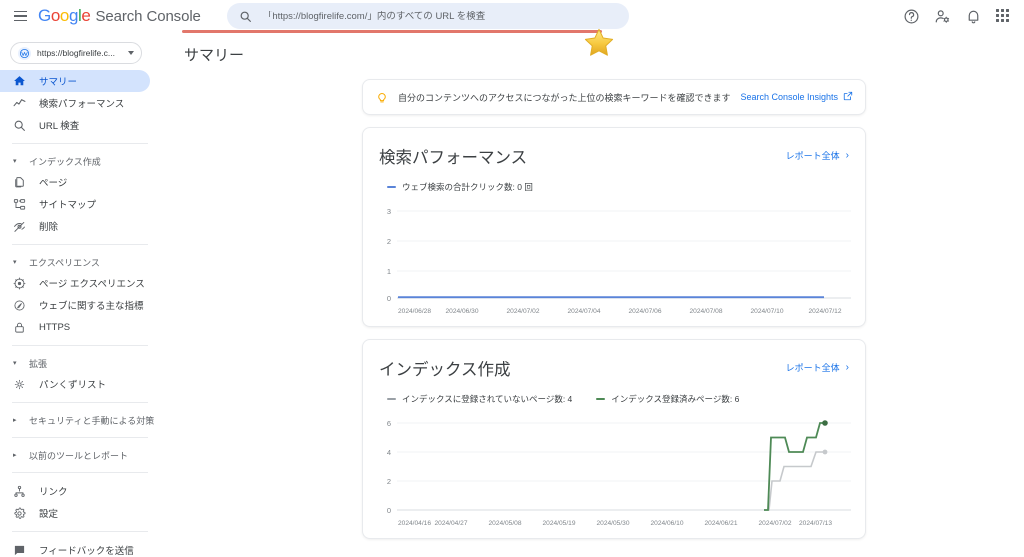 The height and width of the screenshot is (557, 1024). I want to click on breadcrumb-icon, so click(19, 384).